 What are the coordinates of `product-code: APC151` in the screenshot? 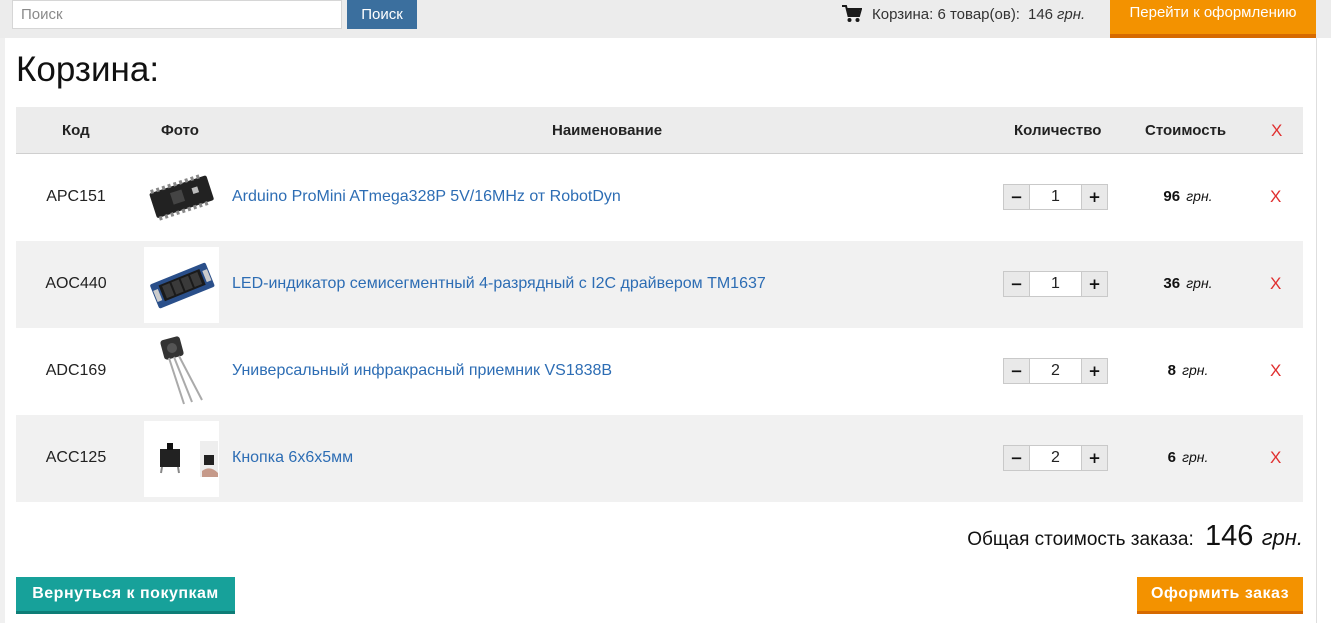 It's located at (76, 196).